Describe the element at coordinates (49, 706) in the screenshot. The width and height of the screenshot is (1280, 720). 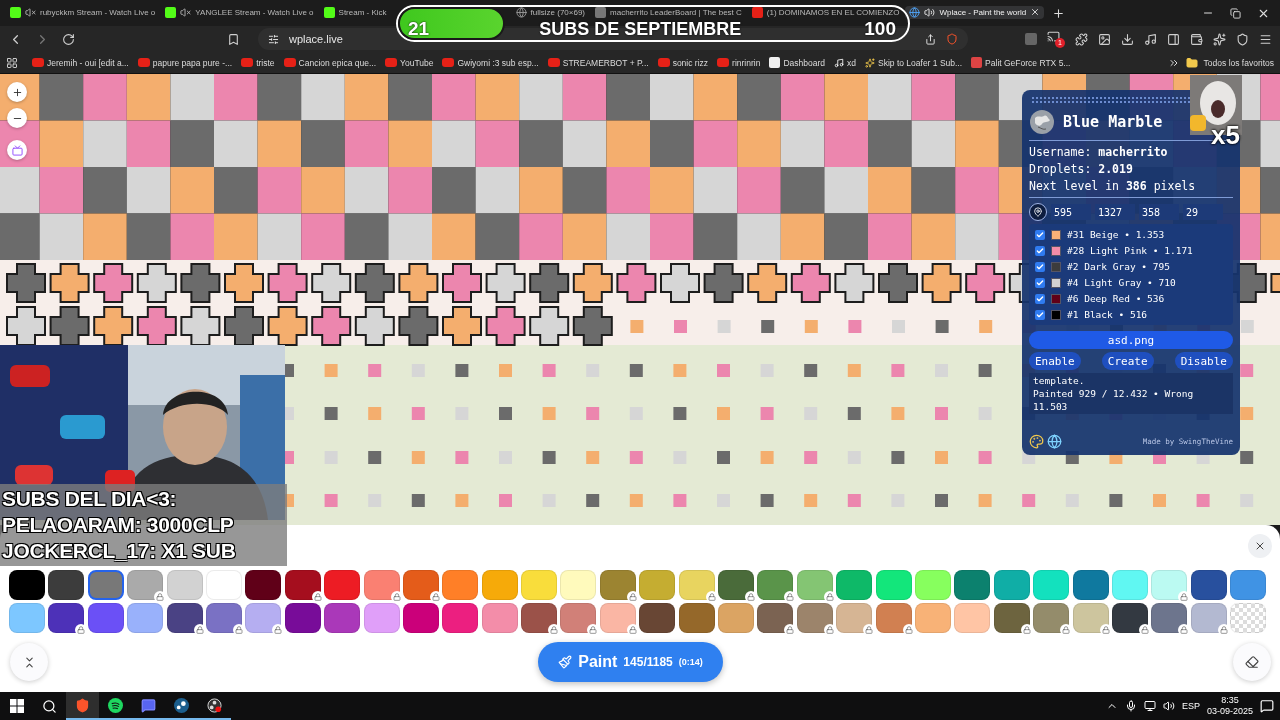
I see `search-icon` at that location.